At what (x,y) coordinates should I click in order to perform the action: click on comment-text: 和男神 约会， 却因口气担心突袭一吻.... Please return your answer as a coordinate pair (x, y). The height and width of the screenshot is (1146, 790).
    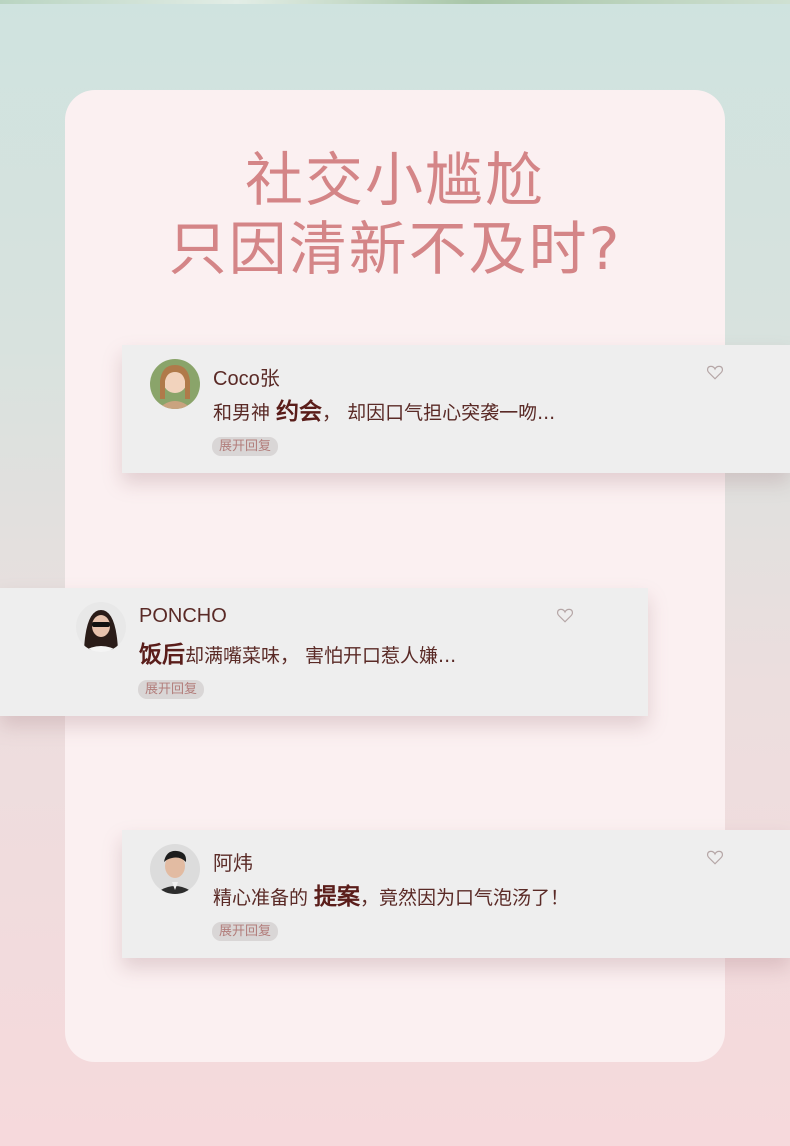
    Looking at the image, I should click on (384, 409).